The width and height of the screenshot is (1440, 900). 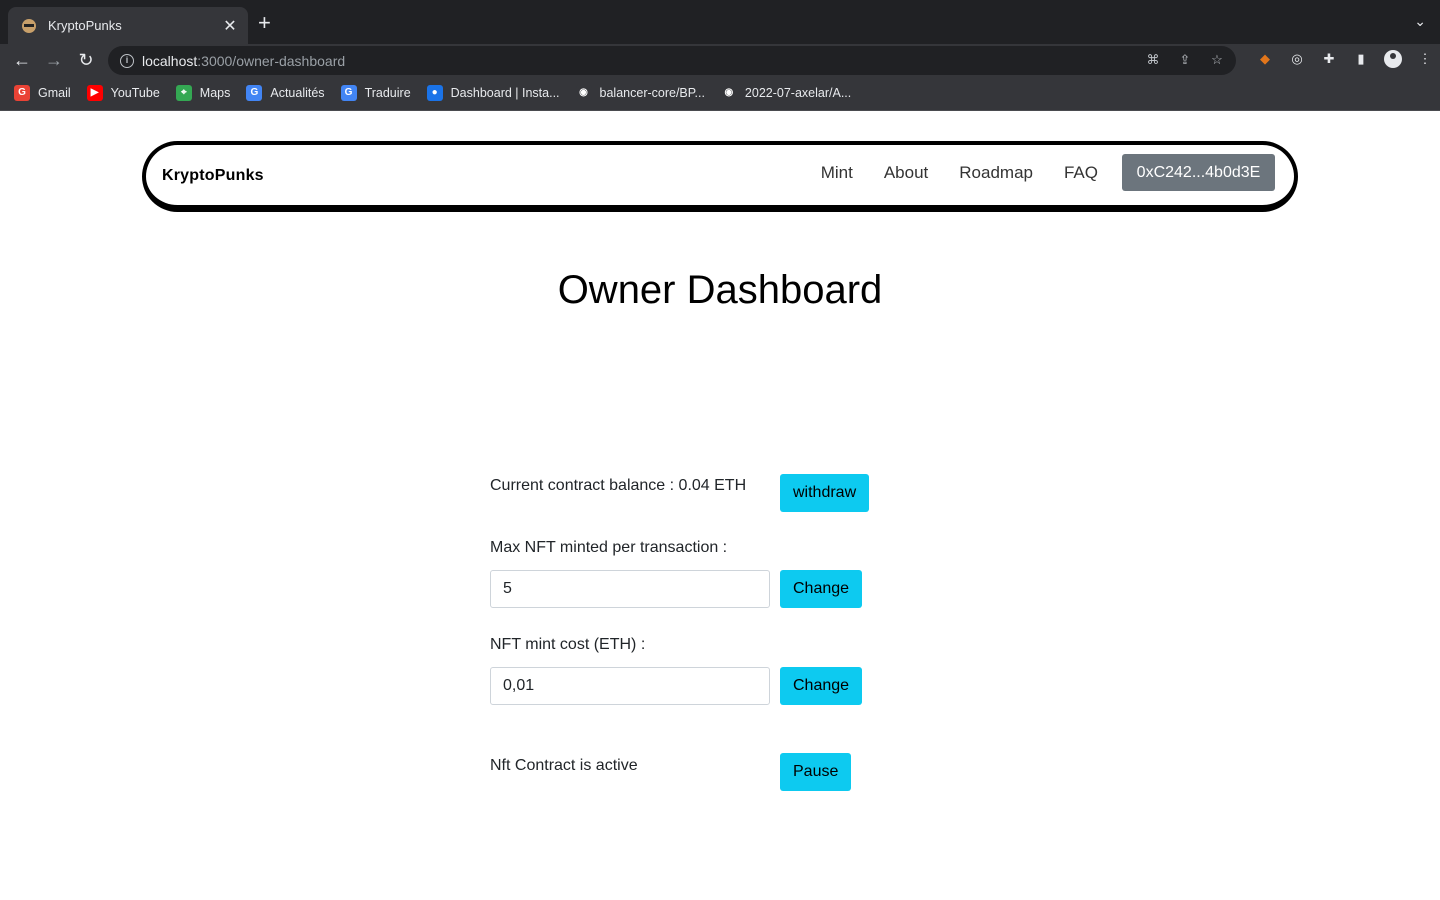 I want to click on change-mint-cost-button: Change, so click(x=821, y=686).